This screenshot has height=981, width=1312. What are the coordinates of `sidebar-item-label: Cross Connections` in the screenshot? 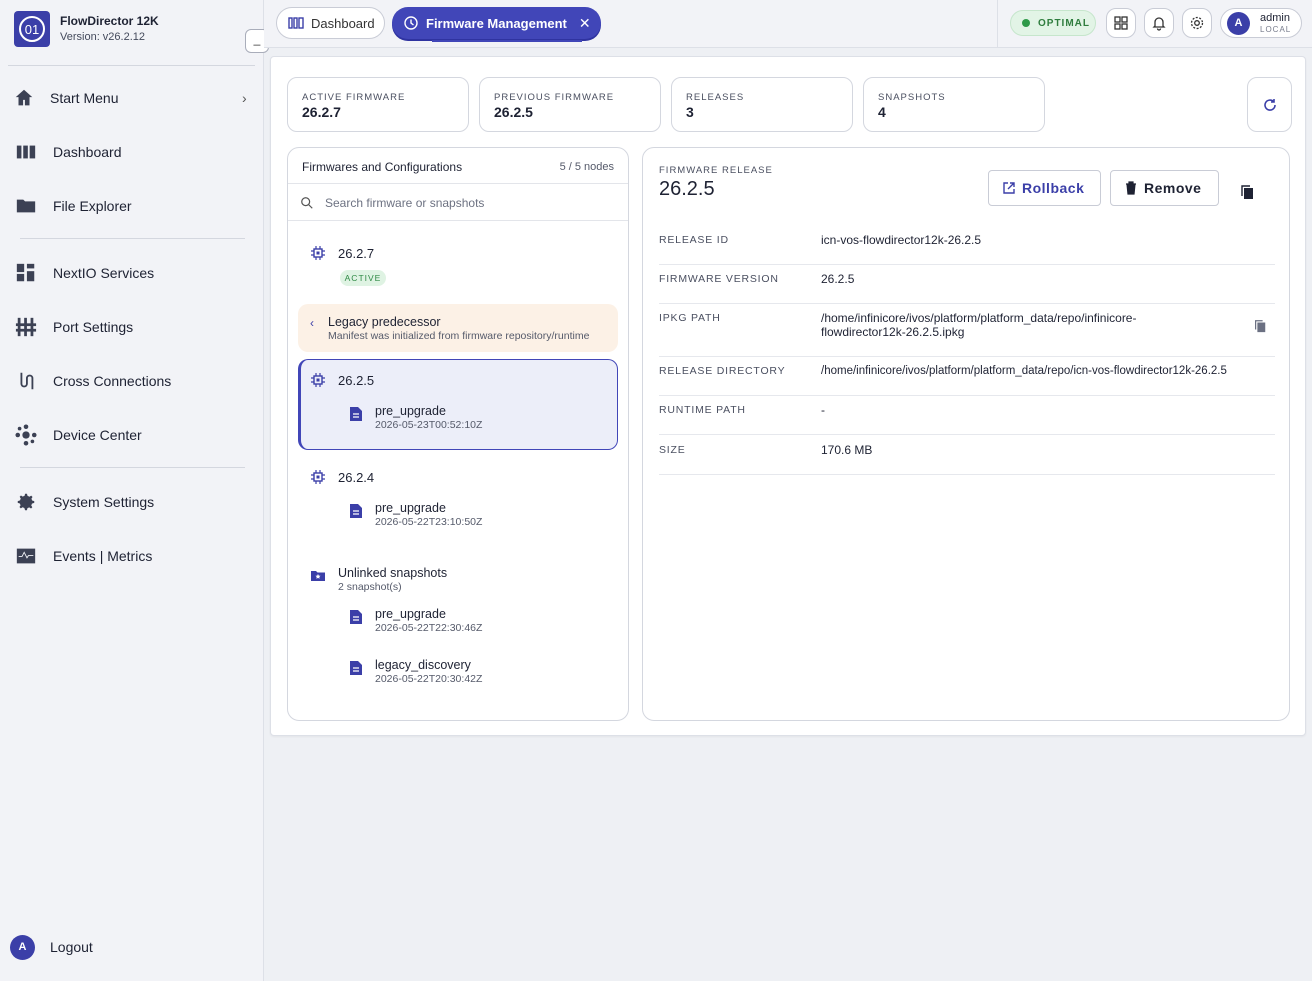 It's located at (112, 381).